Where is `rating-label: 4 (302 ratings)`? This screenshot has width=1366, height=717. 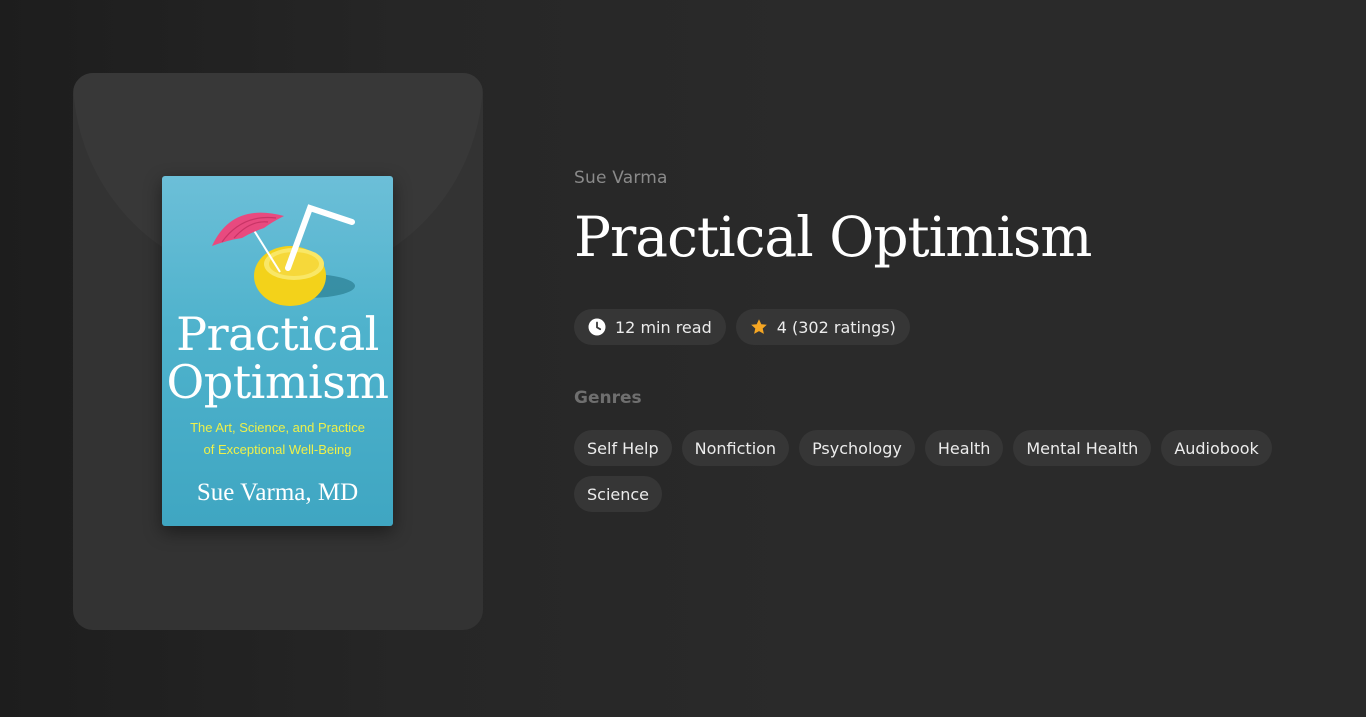
rating-label: 4 (302 ratings) is located at coordinates (836, 327).